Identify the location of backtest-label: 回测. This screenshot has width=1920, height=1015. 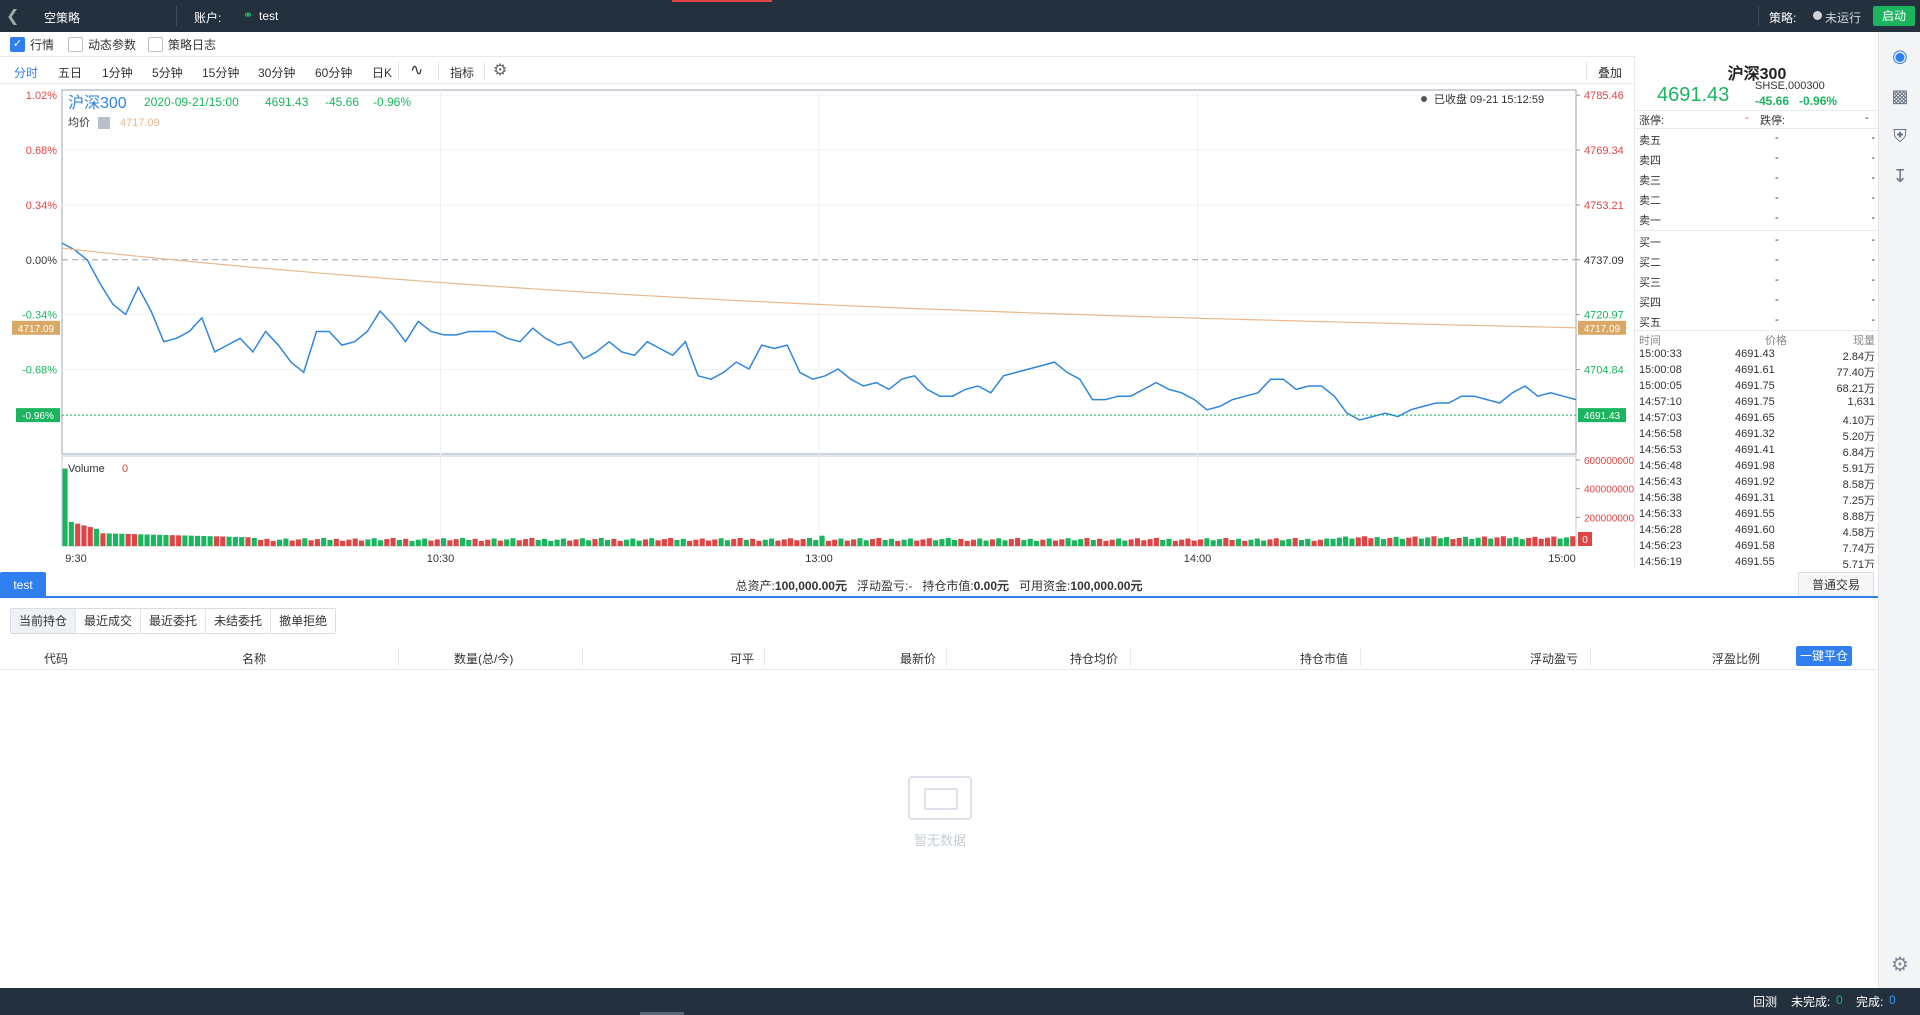
(1765, 1002).